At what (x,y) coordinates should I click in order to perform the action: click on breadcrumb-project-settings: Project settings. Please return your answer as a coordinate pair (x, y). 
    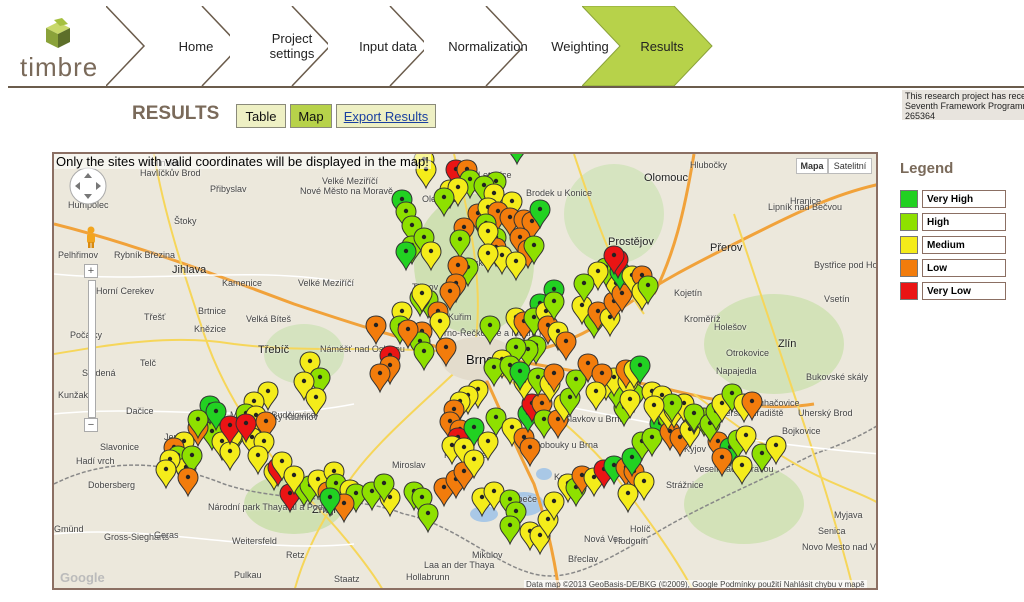
    Looking at the image, I should click on (280, 46).